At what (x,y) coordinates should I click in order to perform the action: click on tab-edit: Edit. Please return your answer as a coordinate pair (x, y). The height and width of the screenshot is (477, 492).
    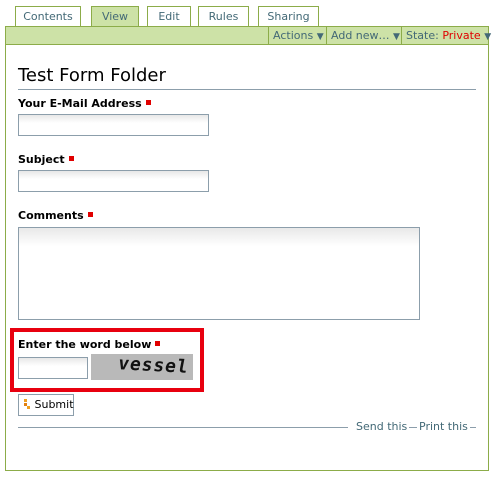
    Looking at the image, I should click on (169, 16).